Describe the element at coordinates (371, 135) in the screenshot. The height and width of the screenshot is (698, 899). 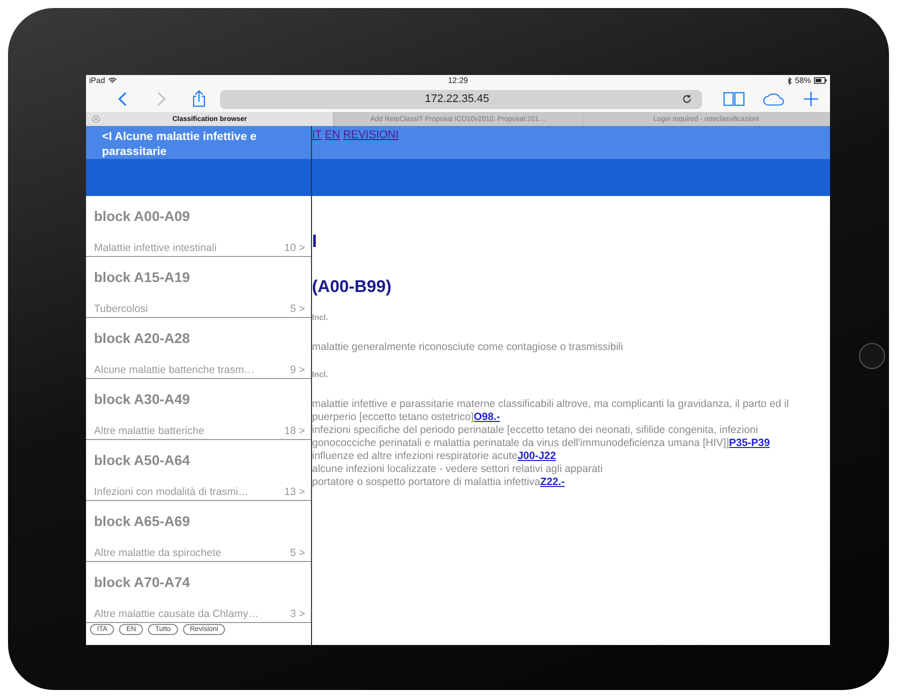
I see `nav-link: REVISIONI` at that location.